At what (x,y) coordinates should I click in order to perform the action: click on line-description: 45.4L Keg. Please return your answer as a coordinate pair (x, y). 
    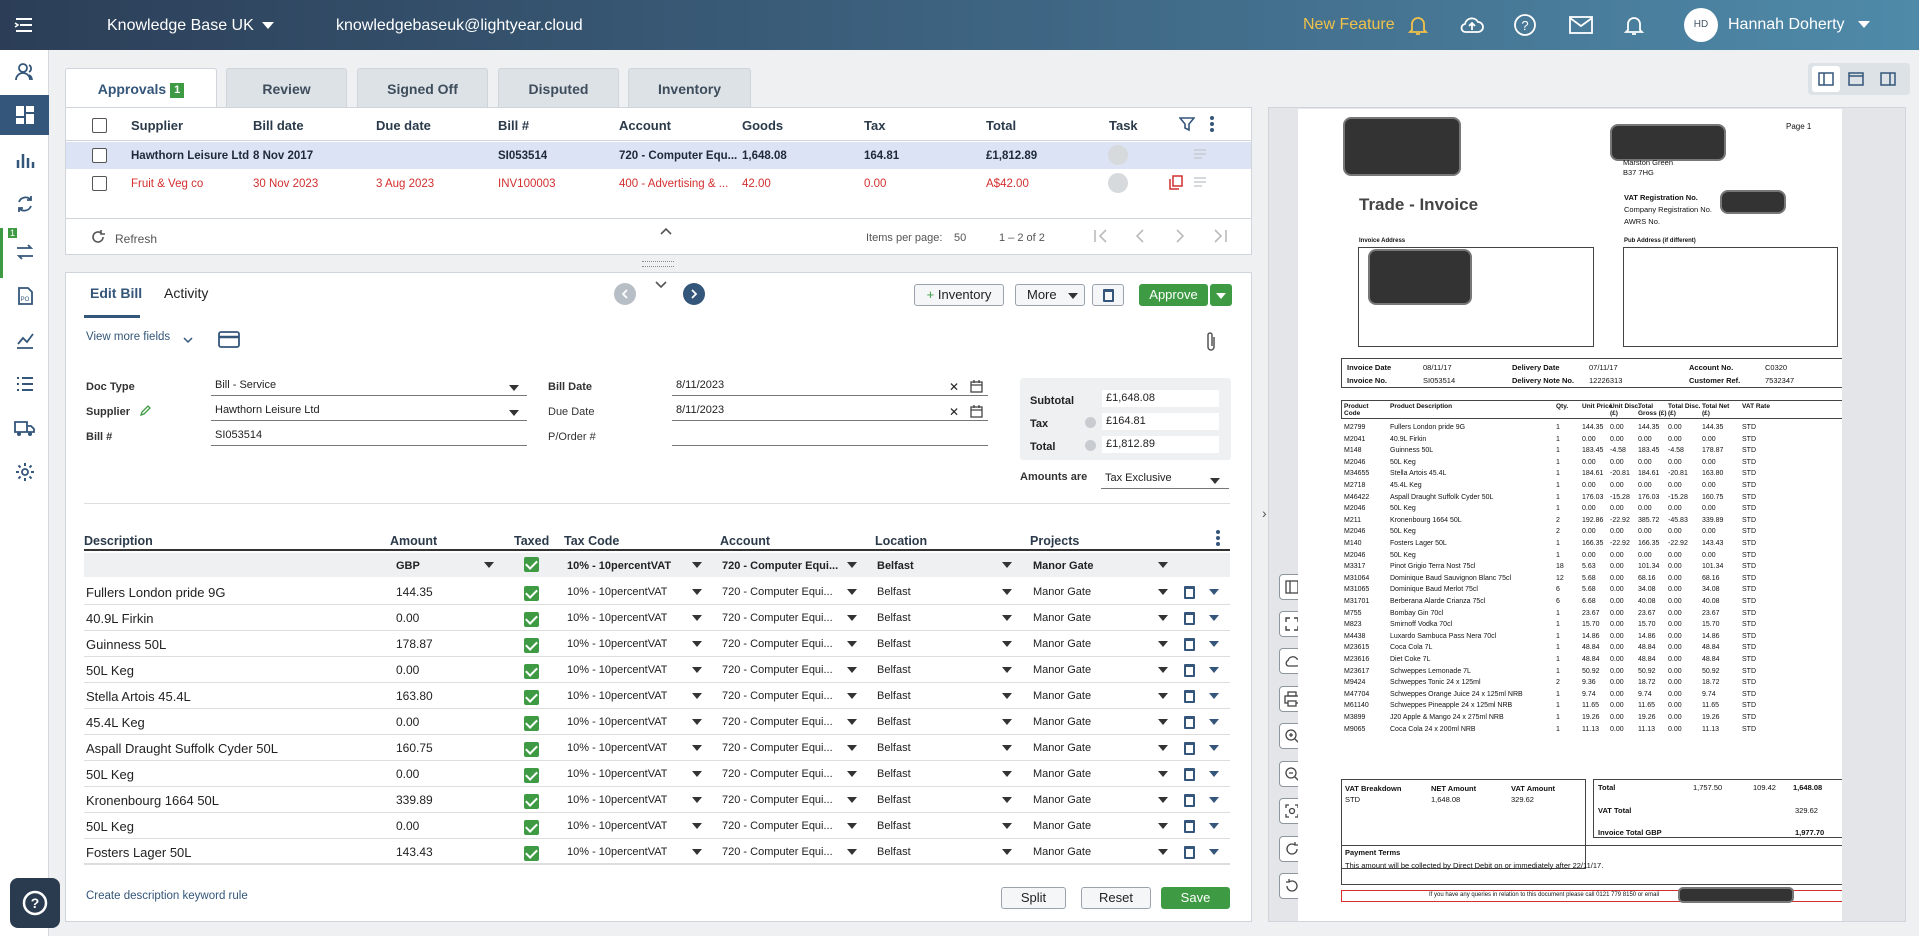
    Looking at the image, I should click on (231, 722).